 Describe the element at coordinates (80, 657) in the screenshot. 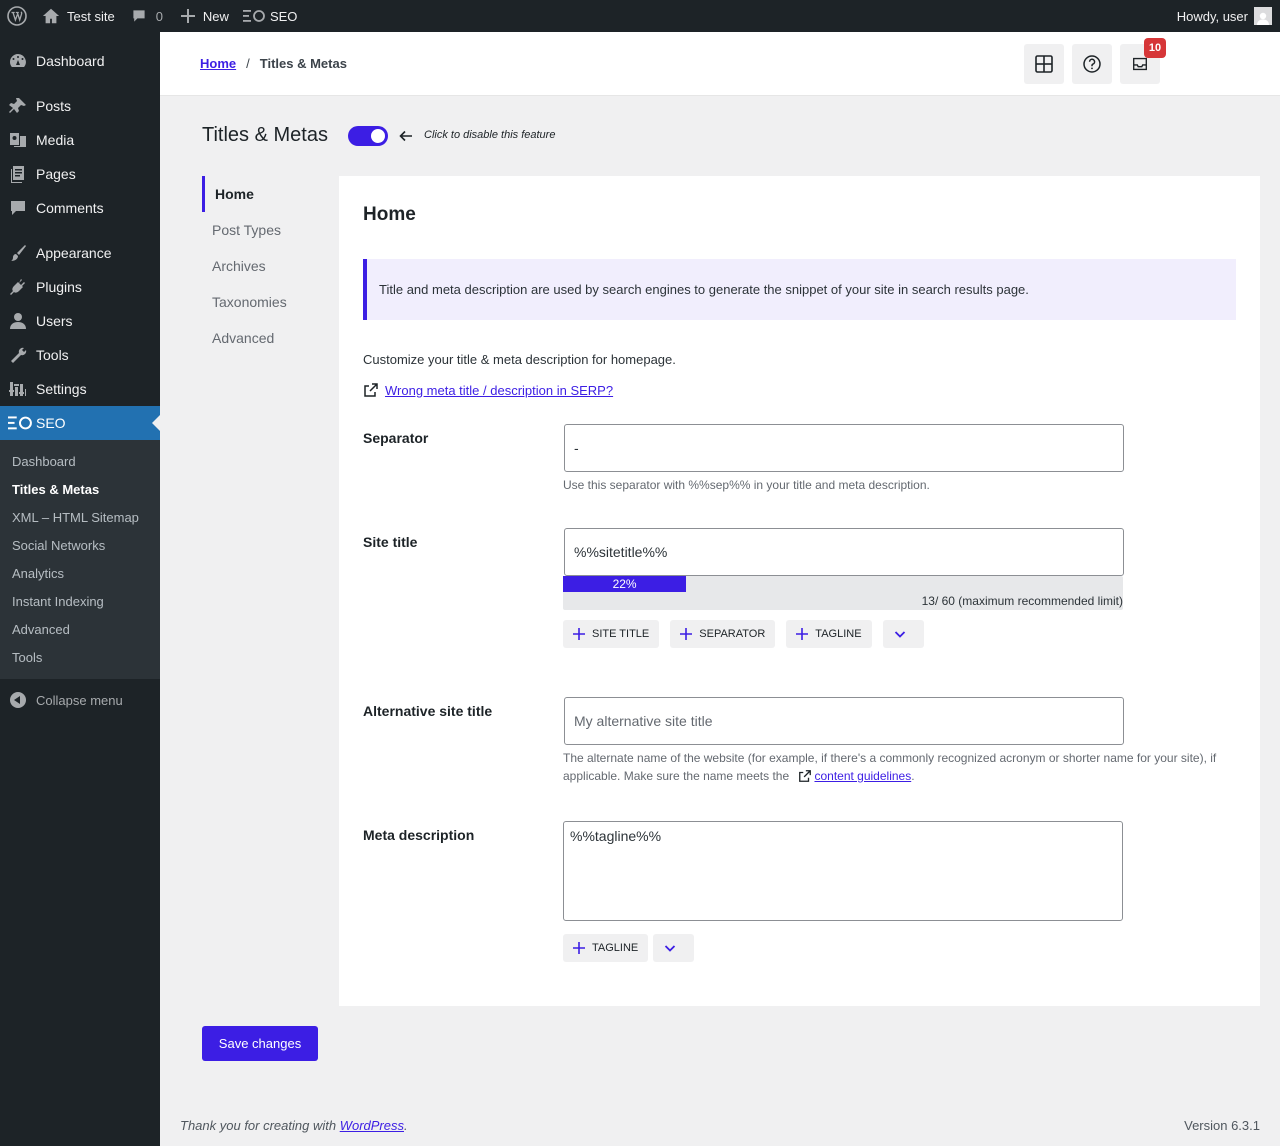

I see `submenu-item-tools: Tools` at that location.